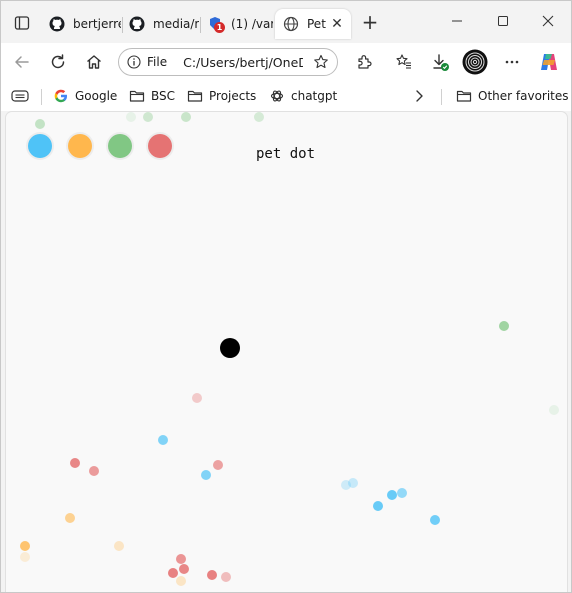  What do you see at coordinates (523, 96) in the screenshot?
I see `other-favorites-label: Other favorites` at bounding box center [523, 96].